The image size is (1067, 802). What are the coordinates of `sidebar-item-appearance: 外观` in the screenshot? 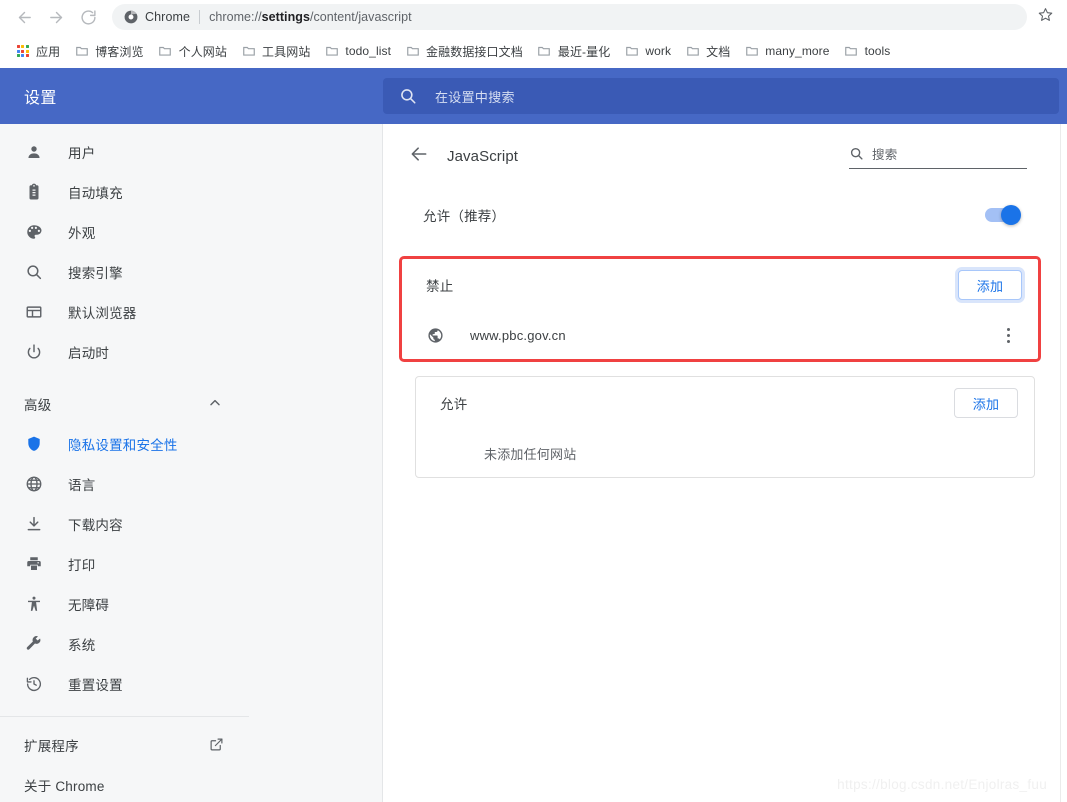 It's located at (124, 232).